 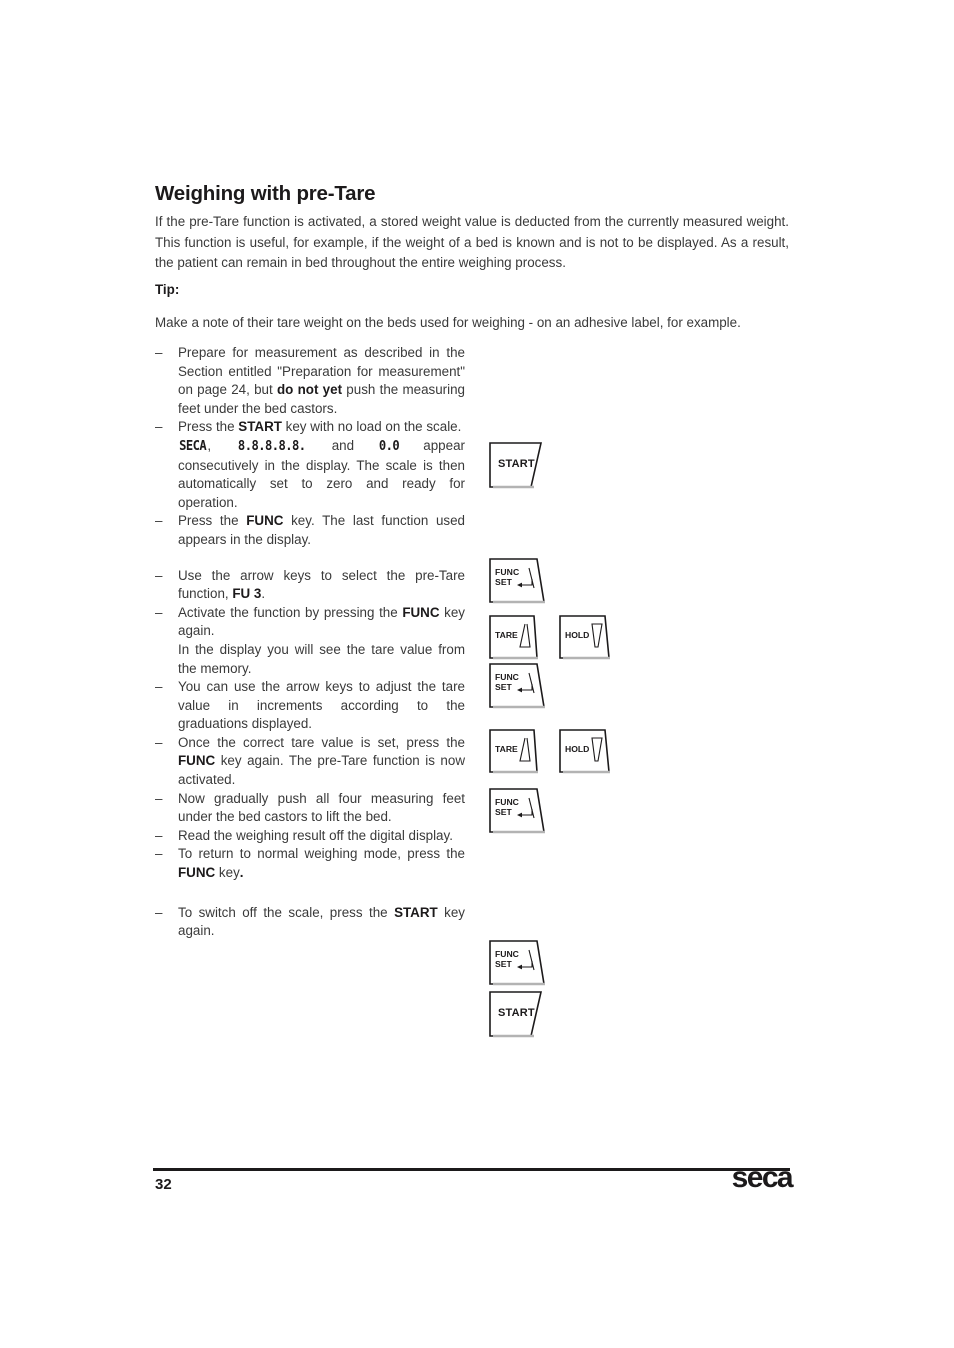 What do you see at coordinates (212, 521) in the screenshot?
I see `step-text-3a: Press the` at bounding box center [212, 521].